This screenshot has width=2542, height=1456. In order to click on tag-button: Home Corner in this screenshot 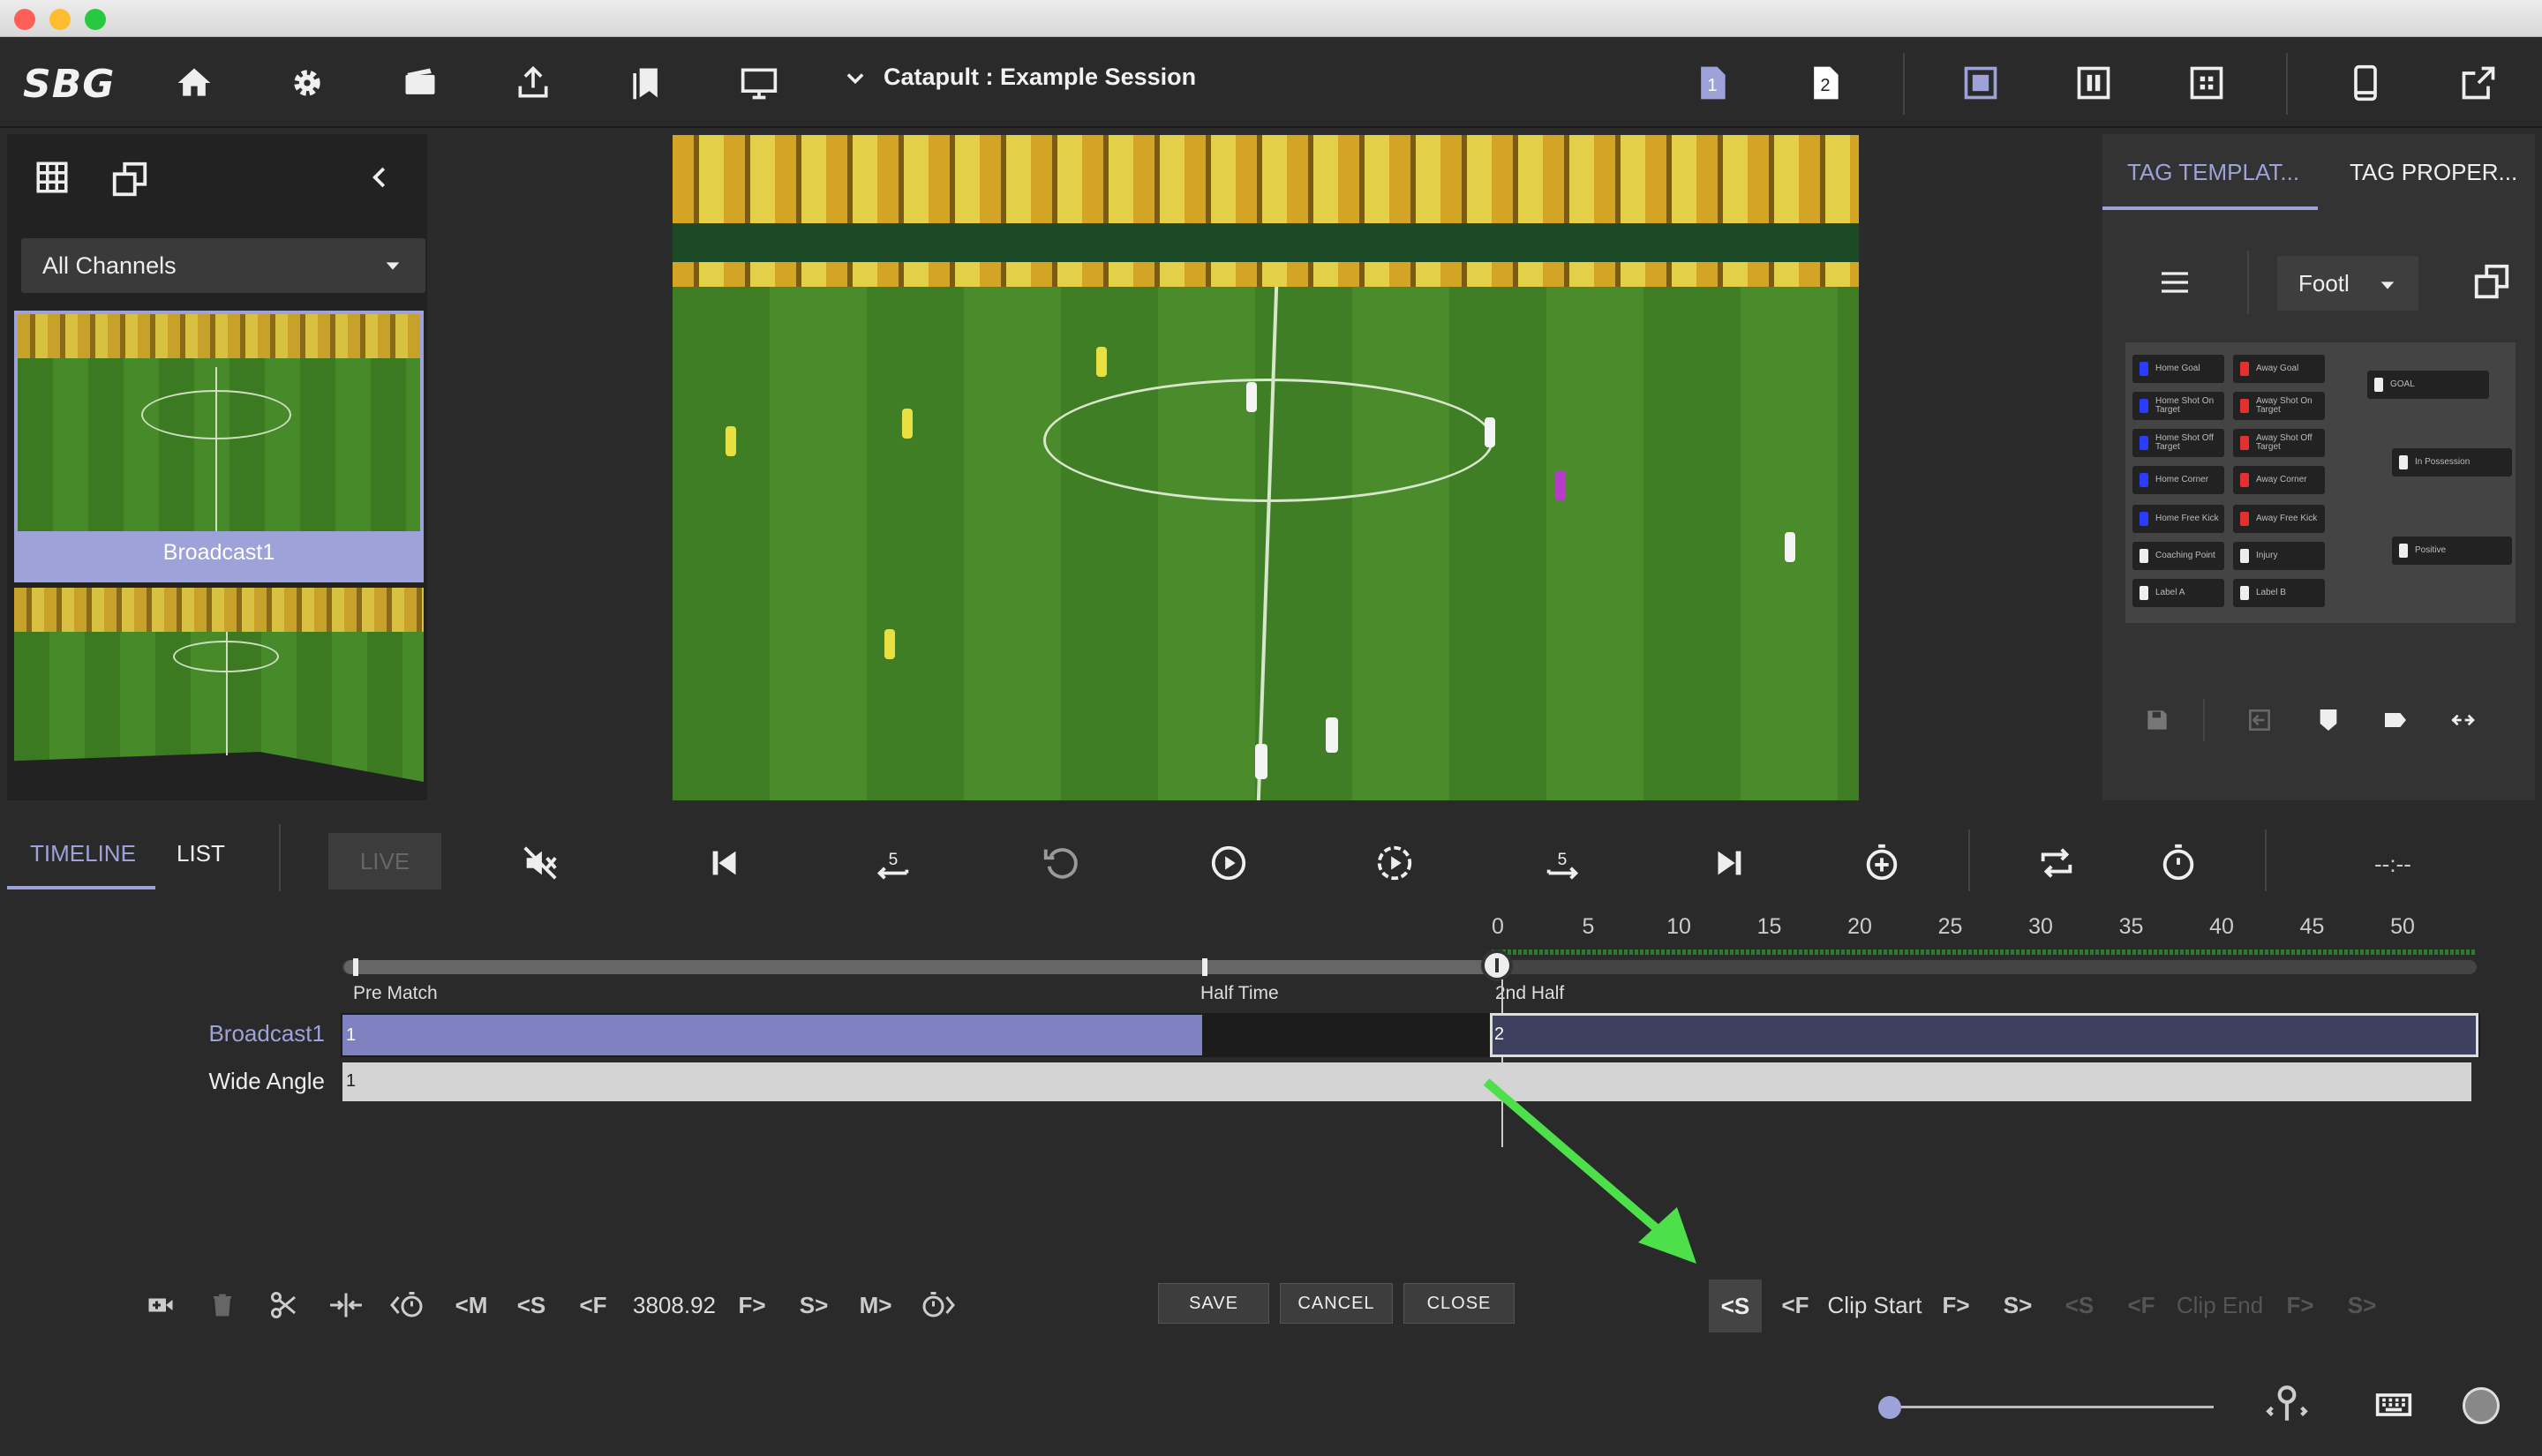, I will do `click(2178, 480)`.